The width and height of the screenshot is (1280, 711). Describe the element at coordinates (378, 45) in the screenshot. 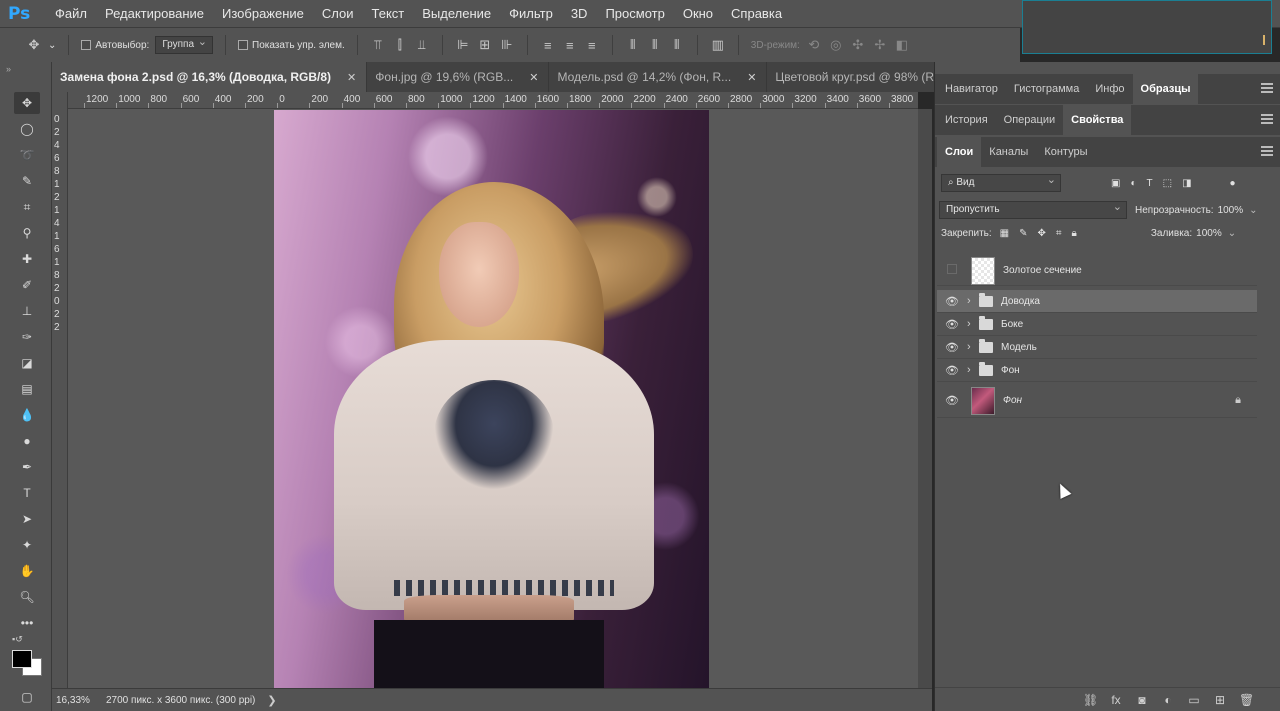

I see `align-top-icon: ⫪` at that location.